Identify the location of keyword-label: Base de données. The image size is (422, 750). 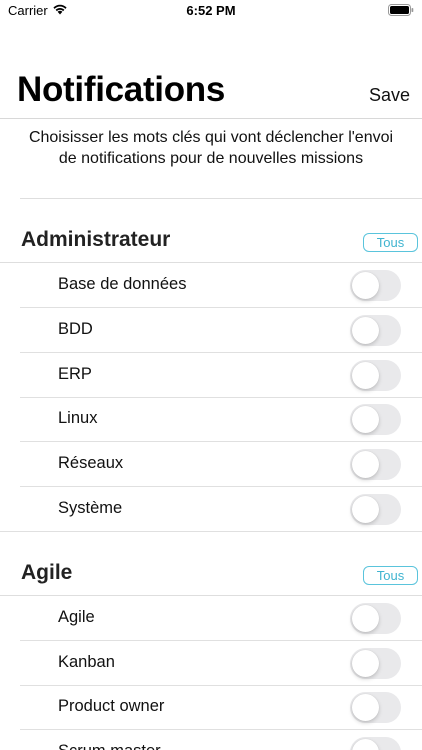
(122, 284).